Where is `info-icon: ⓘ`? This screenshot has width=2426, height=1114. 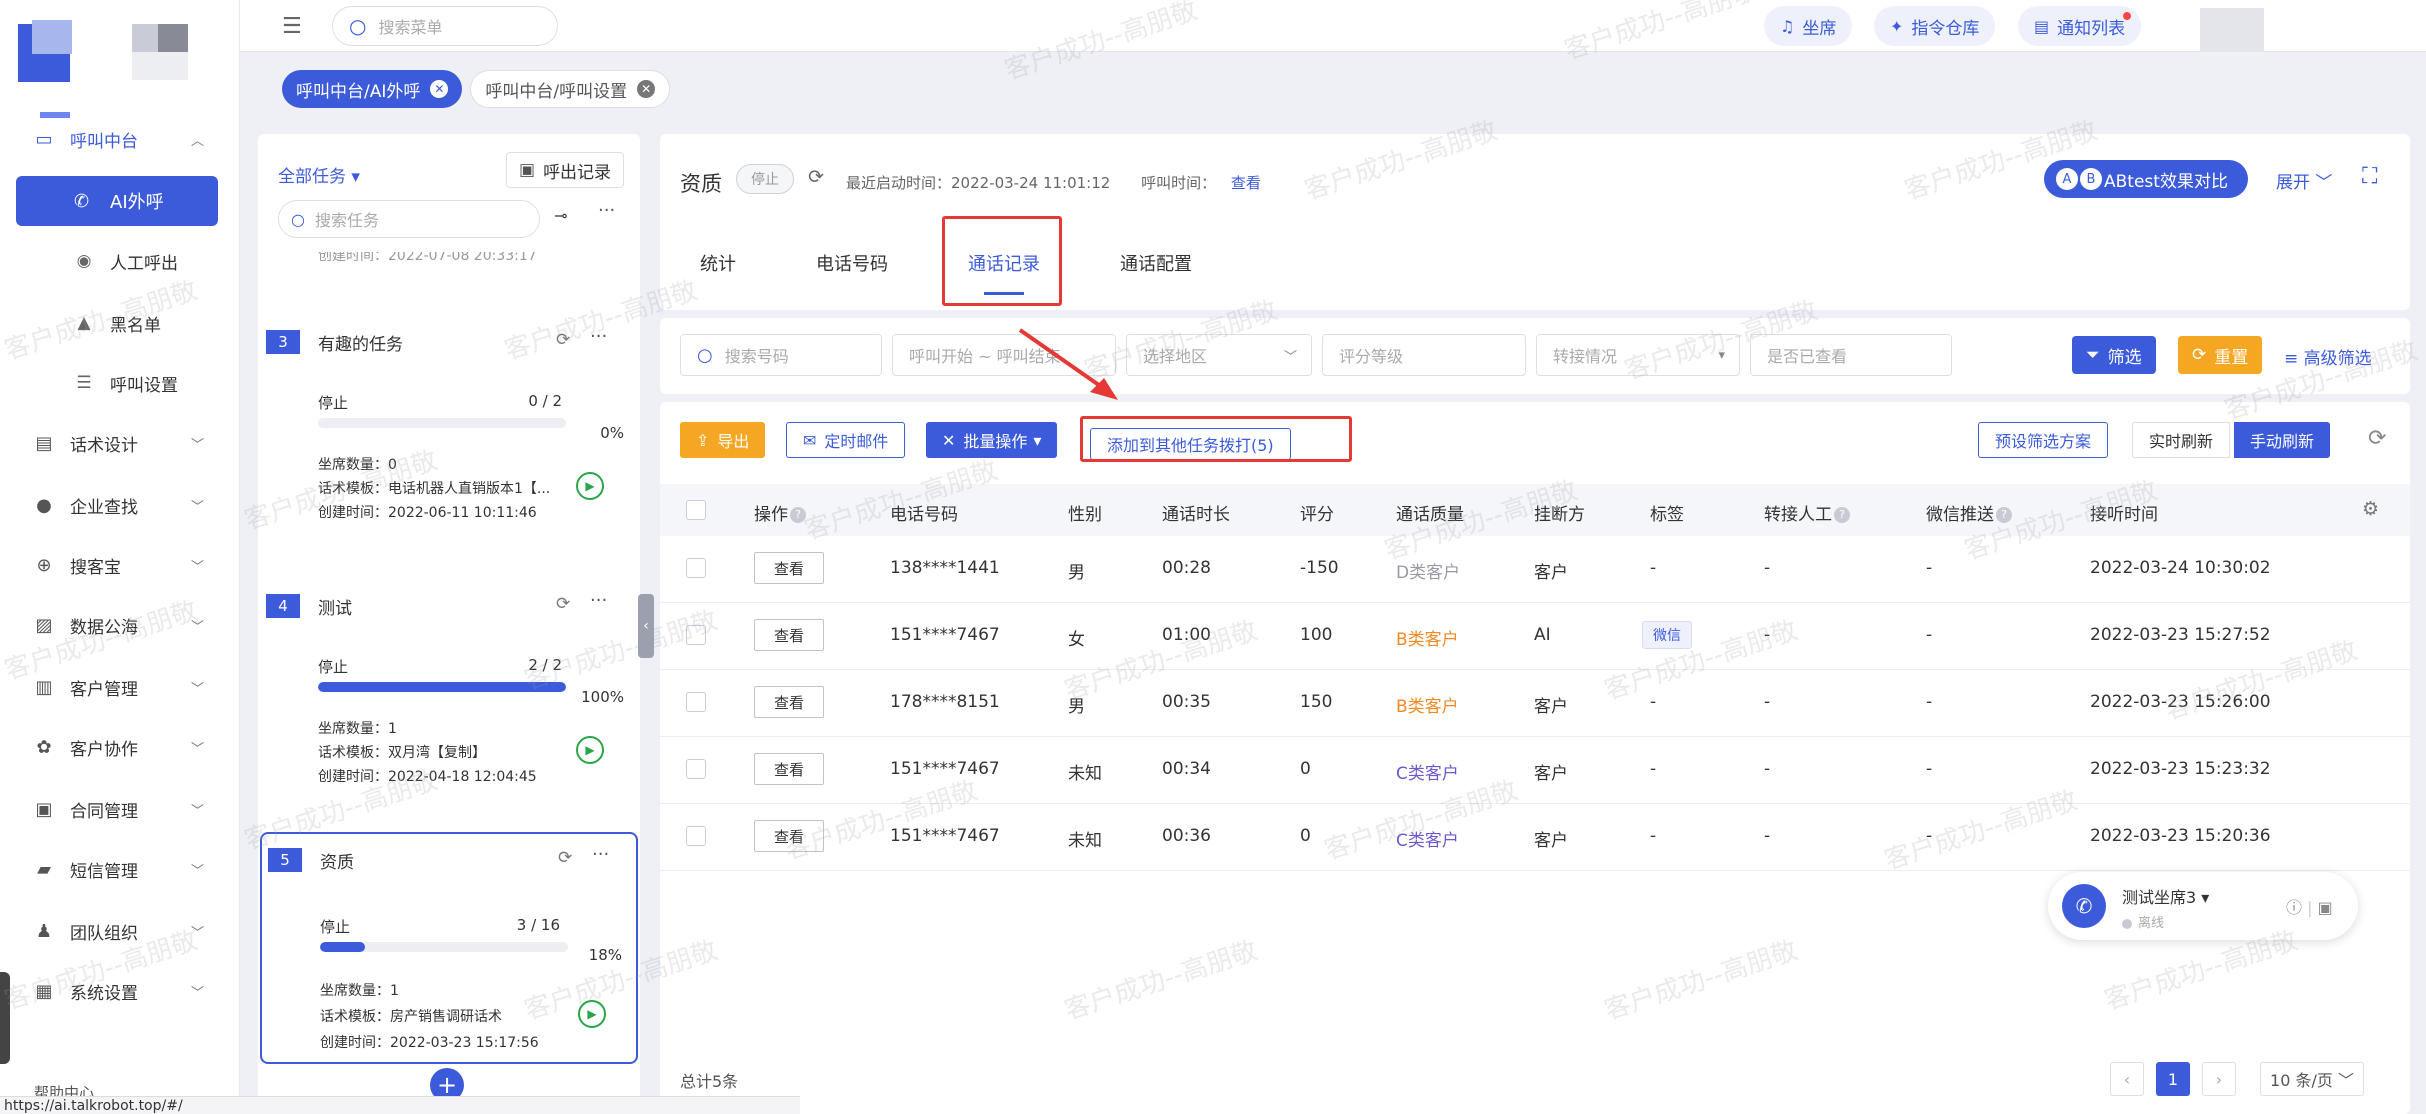
info-icon: ⓘ is located at coordinates (2294, 907).